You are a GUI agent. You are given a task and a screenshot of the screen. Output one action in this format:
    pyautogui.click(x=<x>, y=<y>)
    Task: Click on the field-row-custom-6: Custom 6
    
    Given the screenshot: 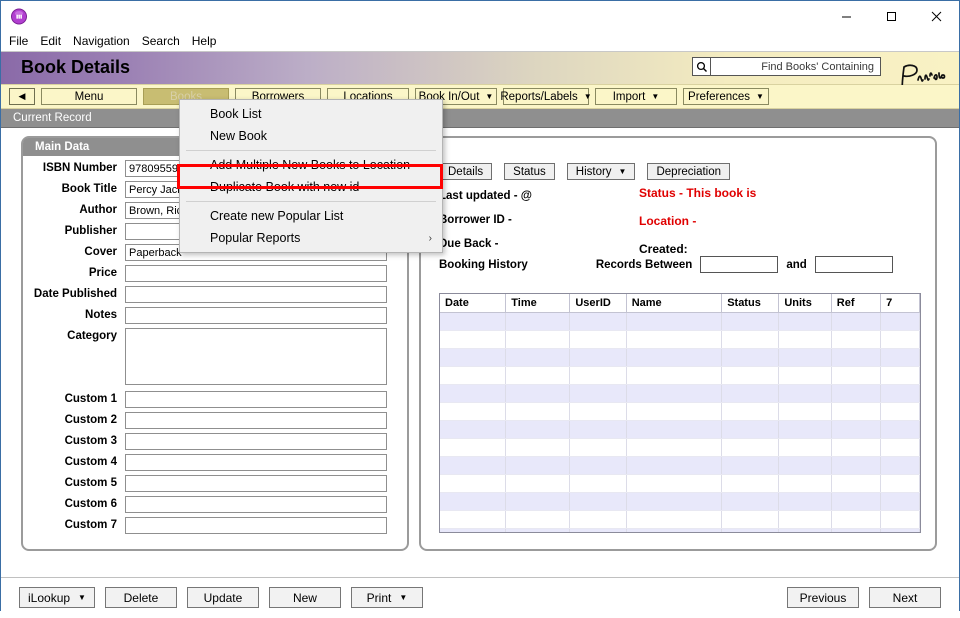 What is the action you would take?
    pyautogui.click(x=215, y=504)
    